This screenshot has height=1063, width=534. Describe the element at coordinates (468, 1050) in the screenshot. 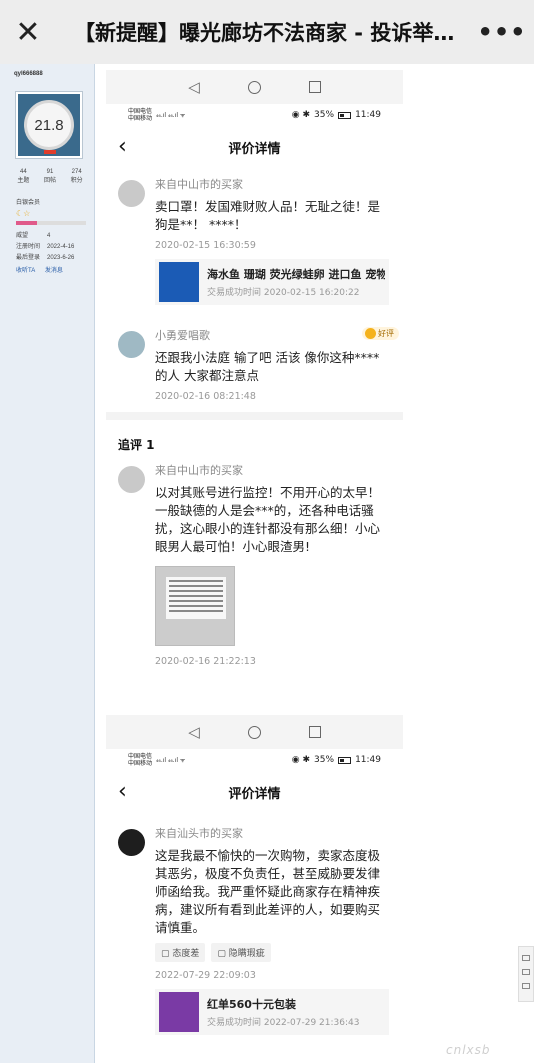

I see `watermark: cnlxsb` at that location.